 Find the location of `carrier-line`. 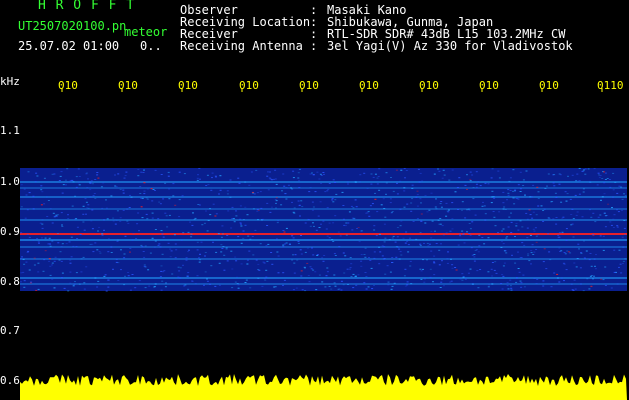

carrier-line is located at coordinates (323, 234).